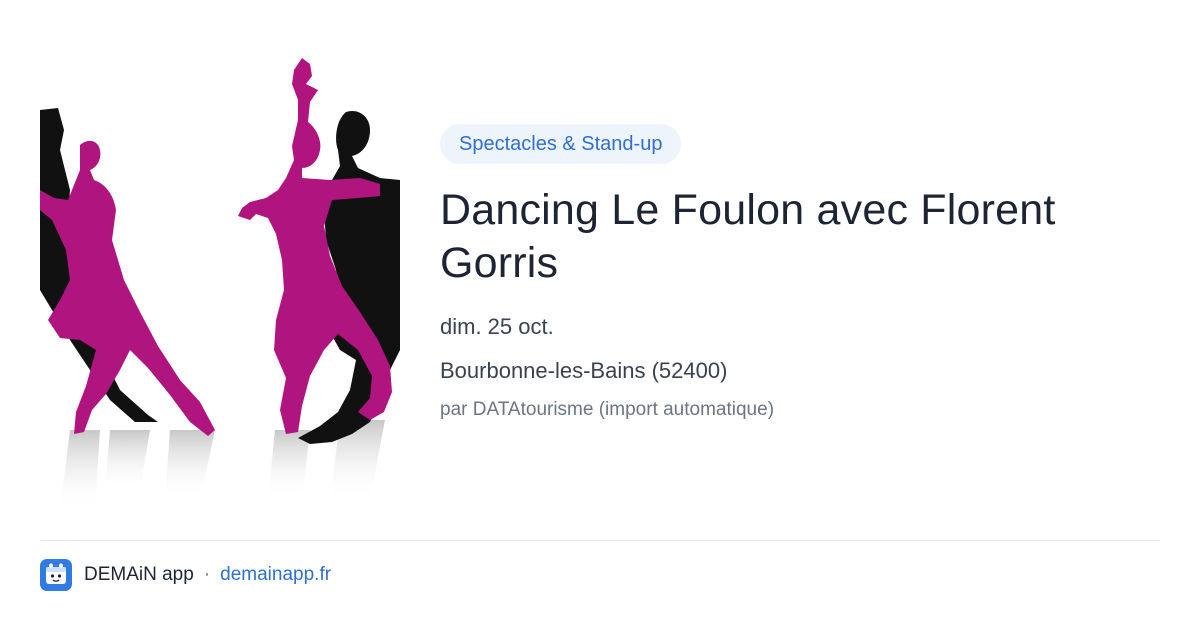 This screenshot has height=630, width=1200. Describe the element at coordinates (584, 370) in the screenshot. I see `event-location: Bourbonne-les-Bains (52400)` at that location.